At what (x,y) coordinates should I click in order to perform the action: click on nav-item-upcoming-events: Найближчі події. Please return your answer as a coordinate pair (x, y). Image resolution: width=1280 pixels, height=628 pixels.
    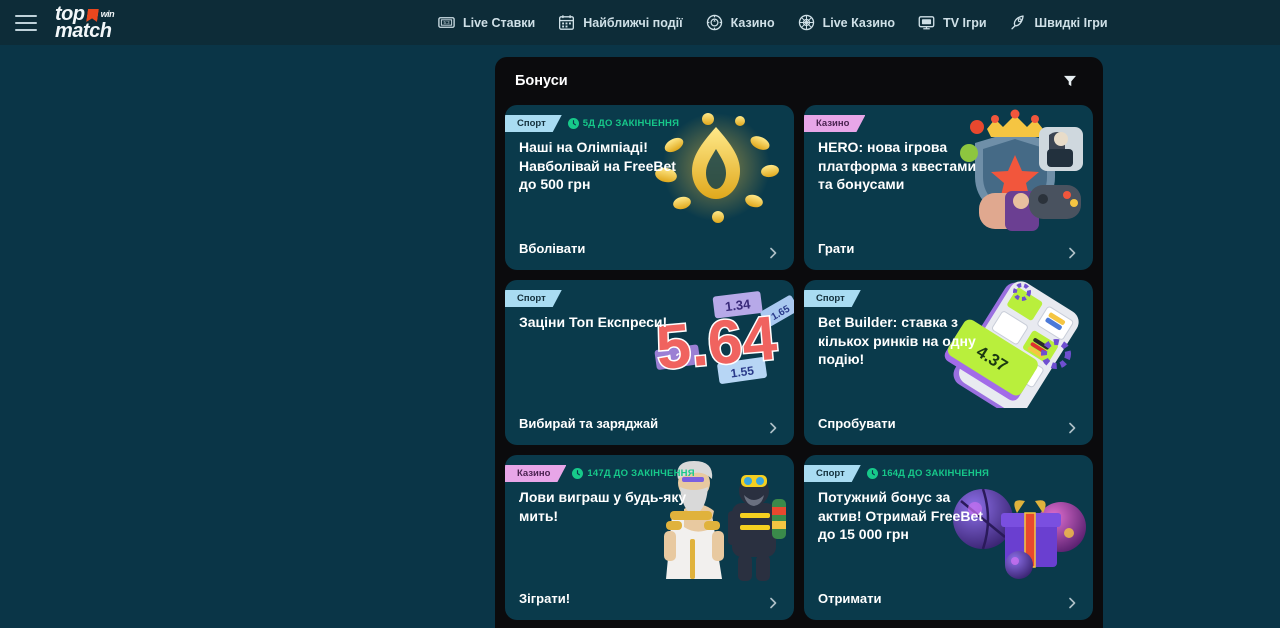
    Looking at the image, I should click on (620, 22).